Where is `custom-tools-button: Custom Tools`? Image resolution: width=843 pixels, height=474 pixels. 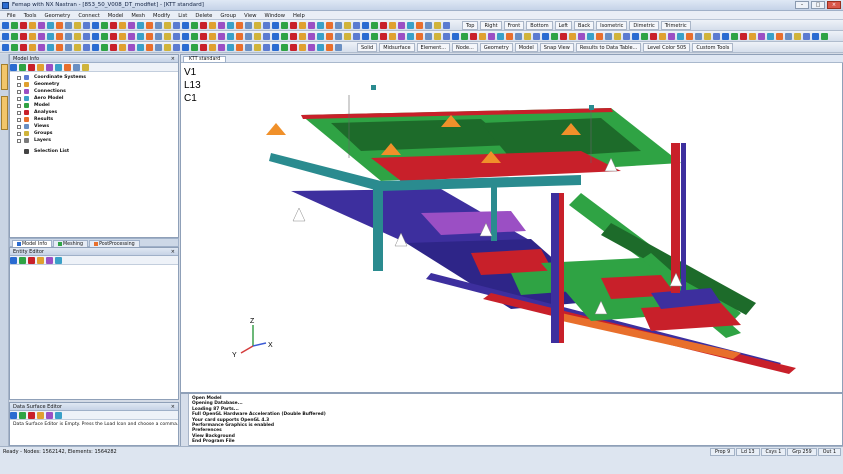
custom-tools-button: Custom Tools is located at coordinates (713, 47).